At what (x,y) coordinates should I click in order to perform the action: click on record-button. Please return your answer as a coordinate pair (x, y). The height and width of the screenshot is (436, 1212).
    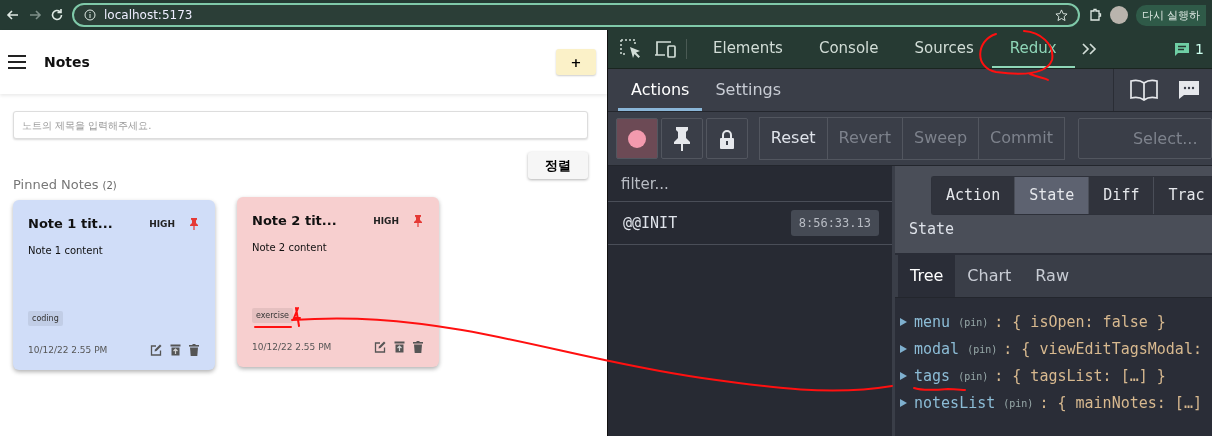
    Looking at the image, I should click on (637, 138).